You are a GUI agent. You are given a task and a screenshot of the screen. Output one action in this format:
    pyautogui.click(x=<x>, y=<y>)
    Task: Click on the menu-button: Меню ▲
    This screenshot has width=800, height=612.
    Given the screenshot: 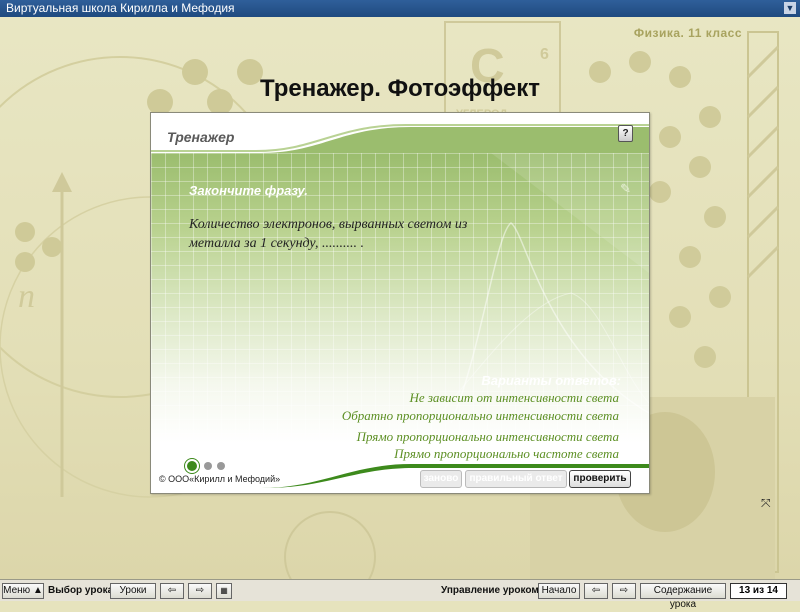 What is the action you would take?
    pyautogui.click(x=23, y=591)
    